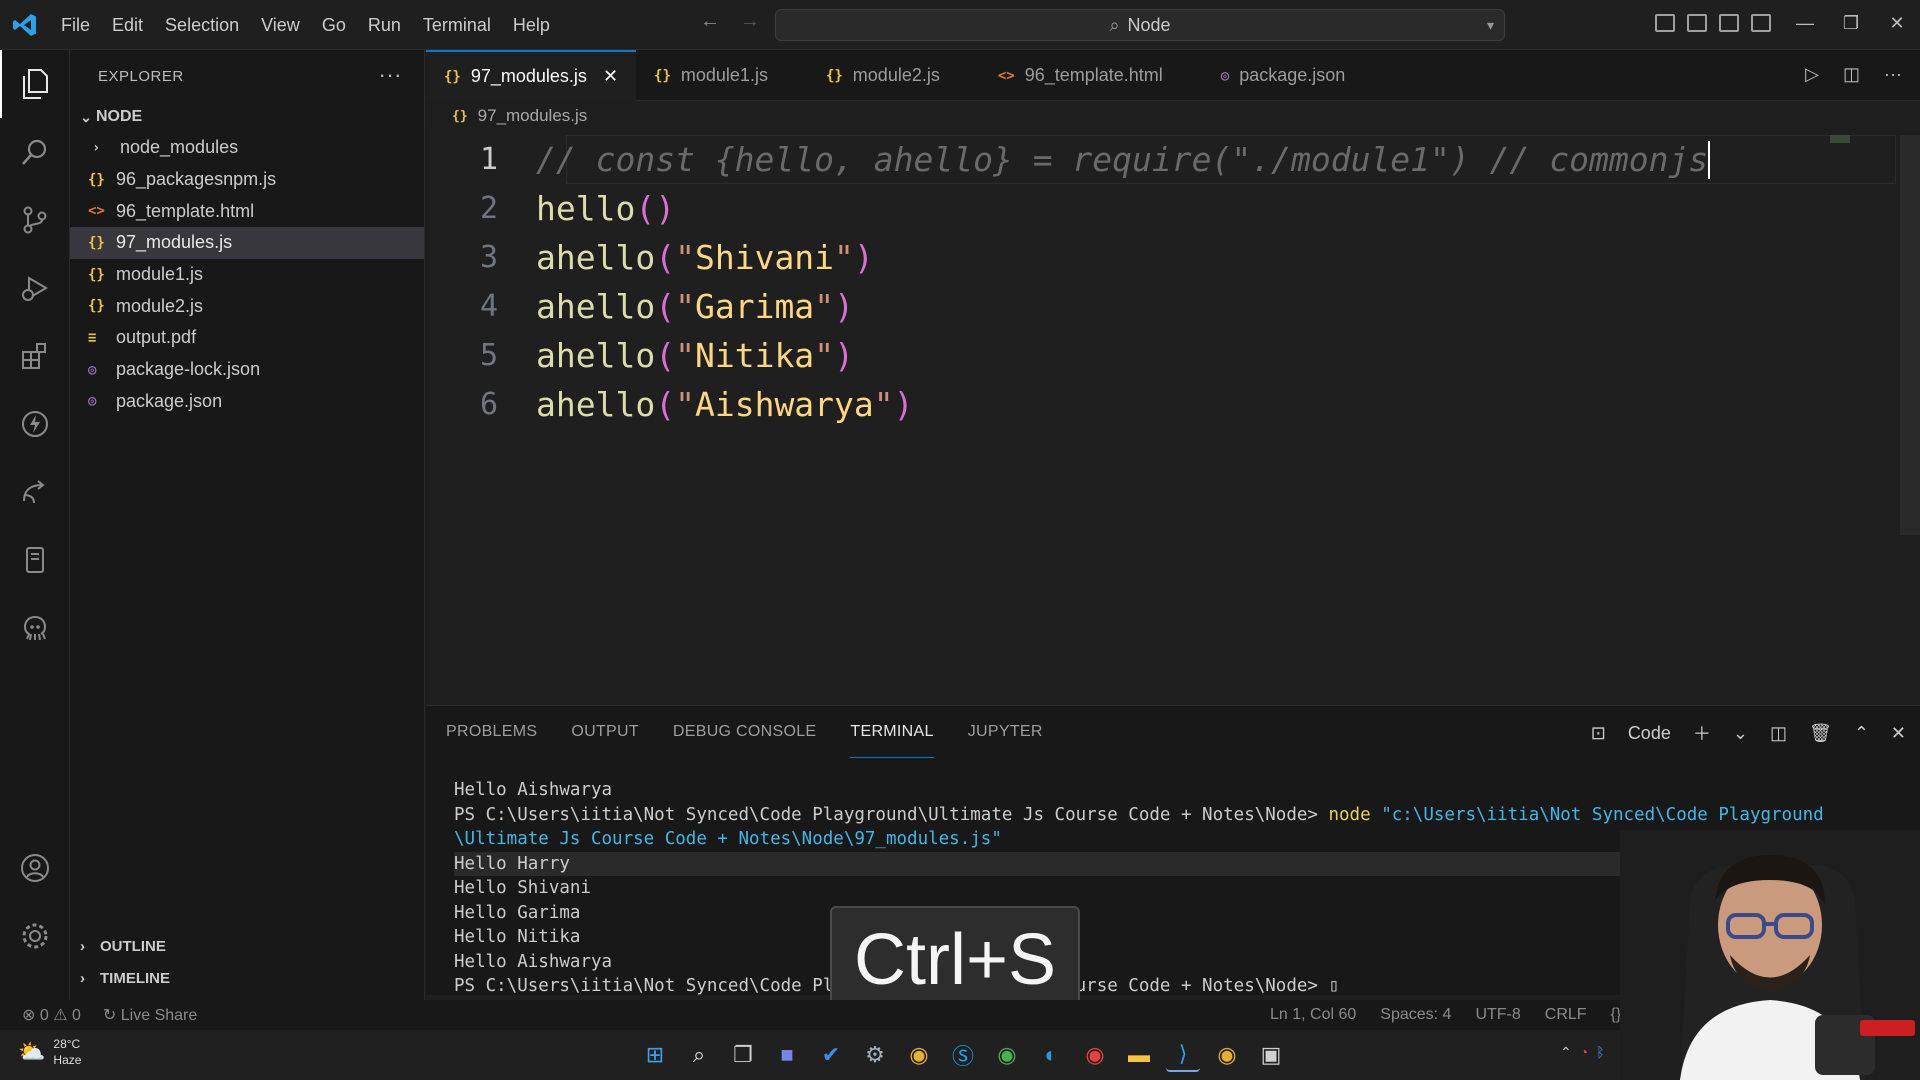 This screenshot has height=1080, width=1920. Describe the element at coordinates (1139, 1055) in the screenshot. I see `file-explorer-icon: ▬` at that location.